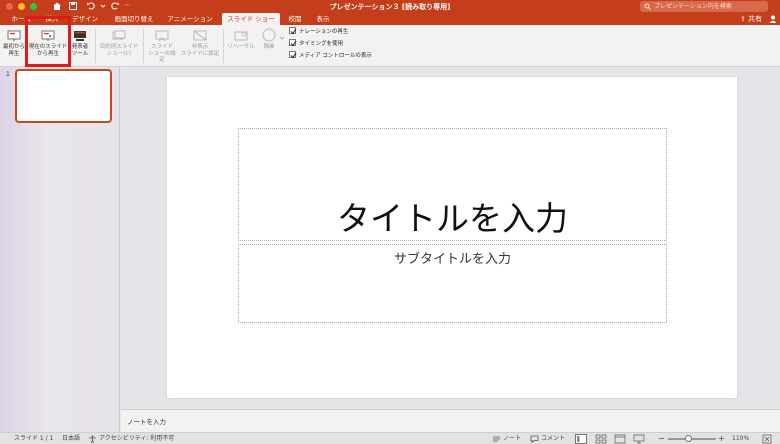 The image size is (780, 444). I want to click on setup-slideshow-button: スライド ショーの設定, so click(162, 46).